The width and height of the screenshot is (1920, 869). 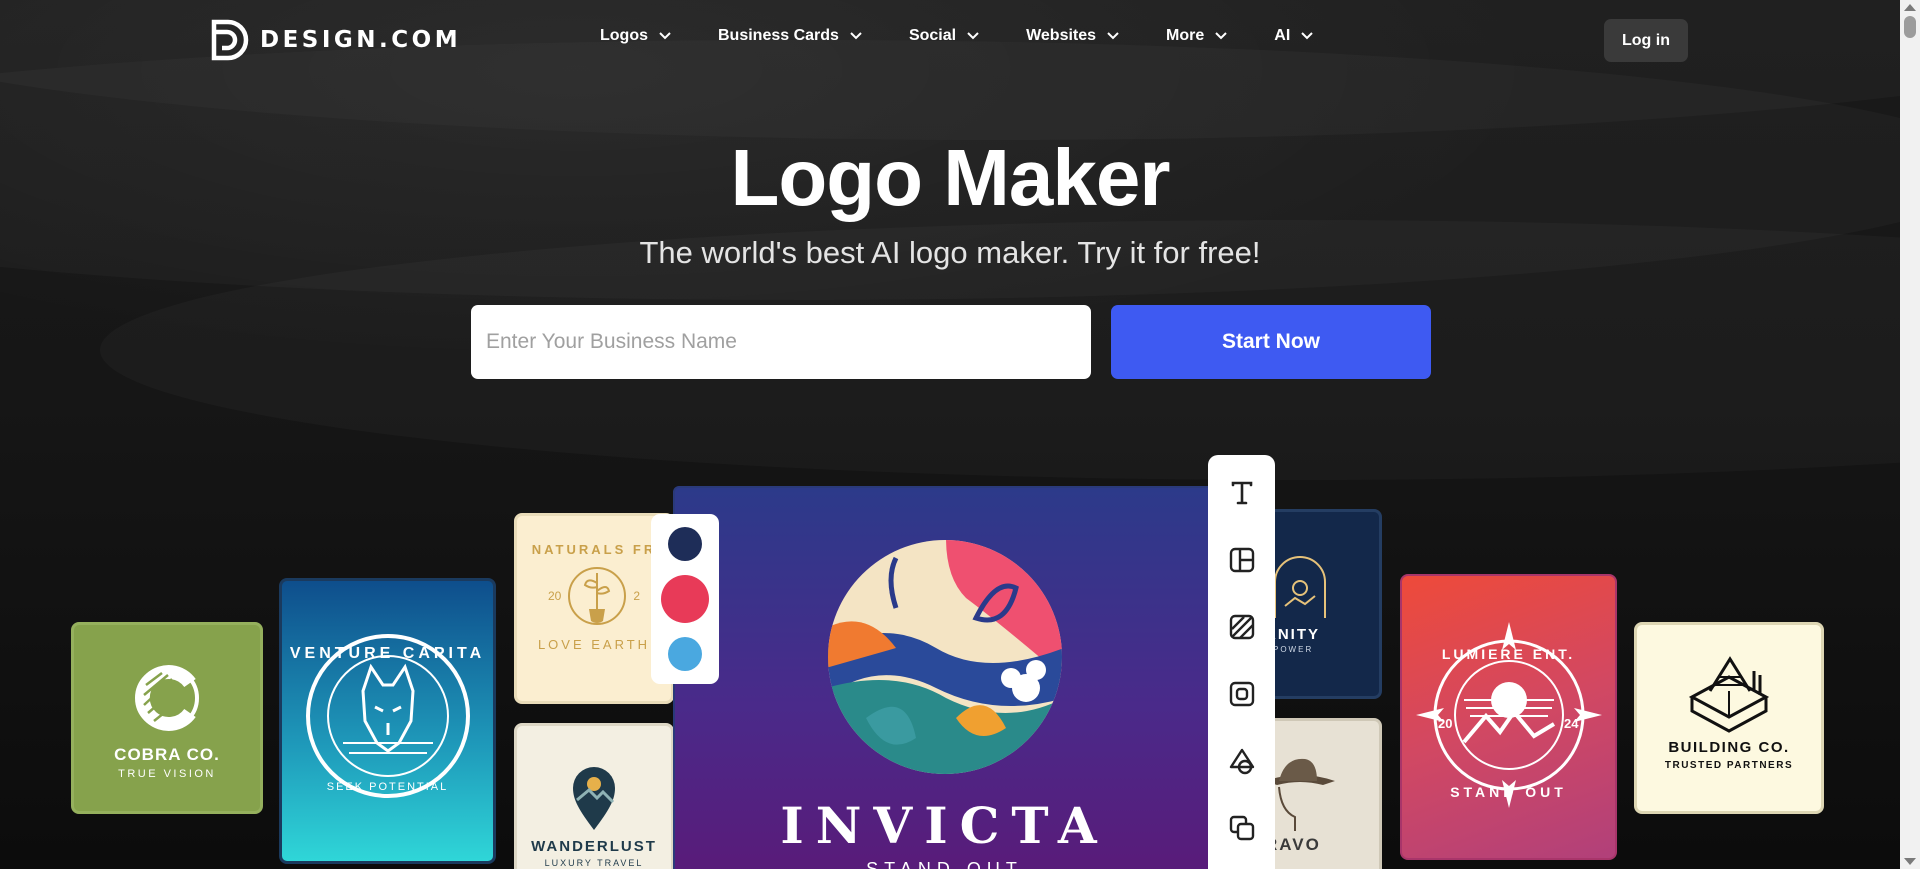 I want to click on logo-card-bravo: RAVO, so click(x=1322, y=793).